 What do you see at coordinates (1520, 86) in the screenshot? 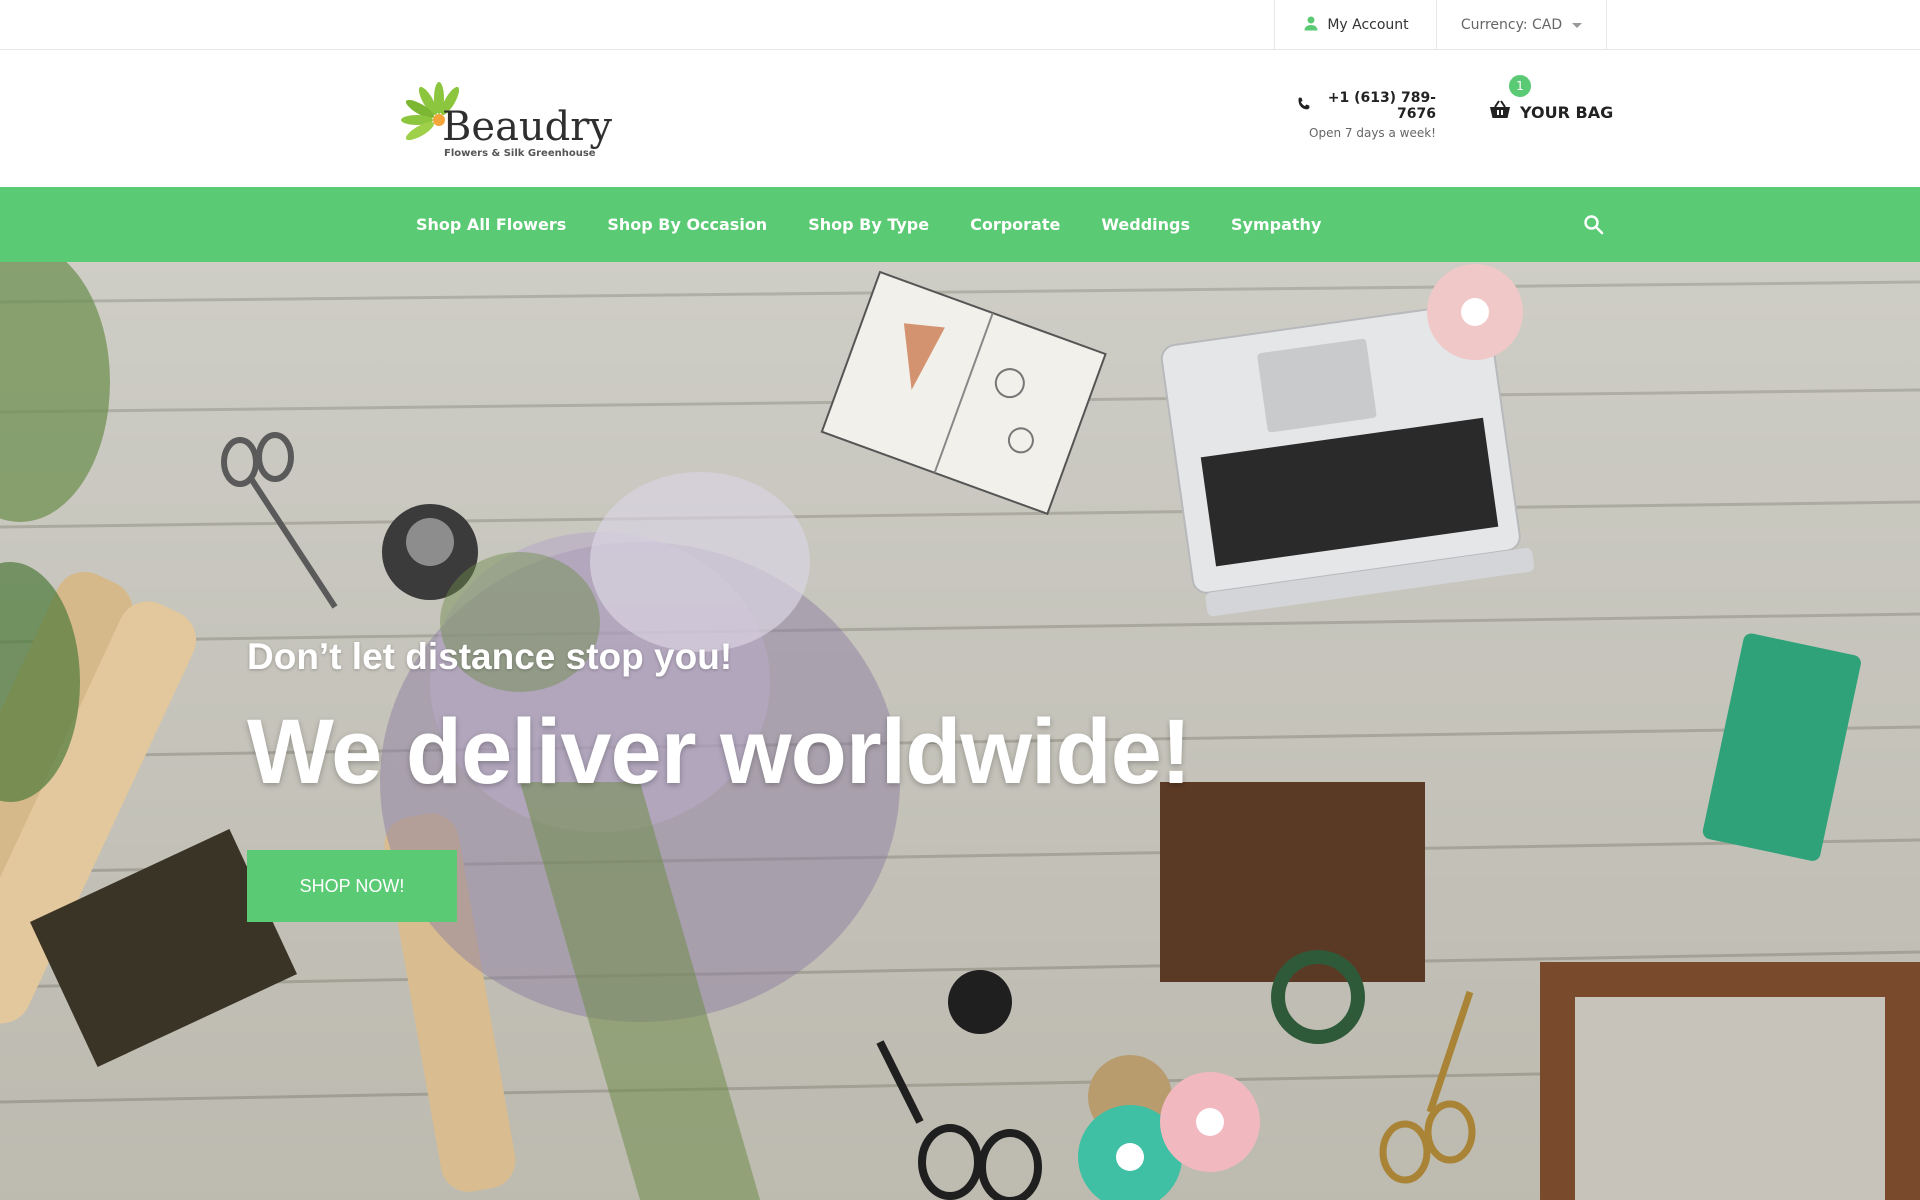
I see `bag-count-badge: 1` at bounding box center [1520, 86].